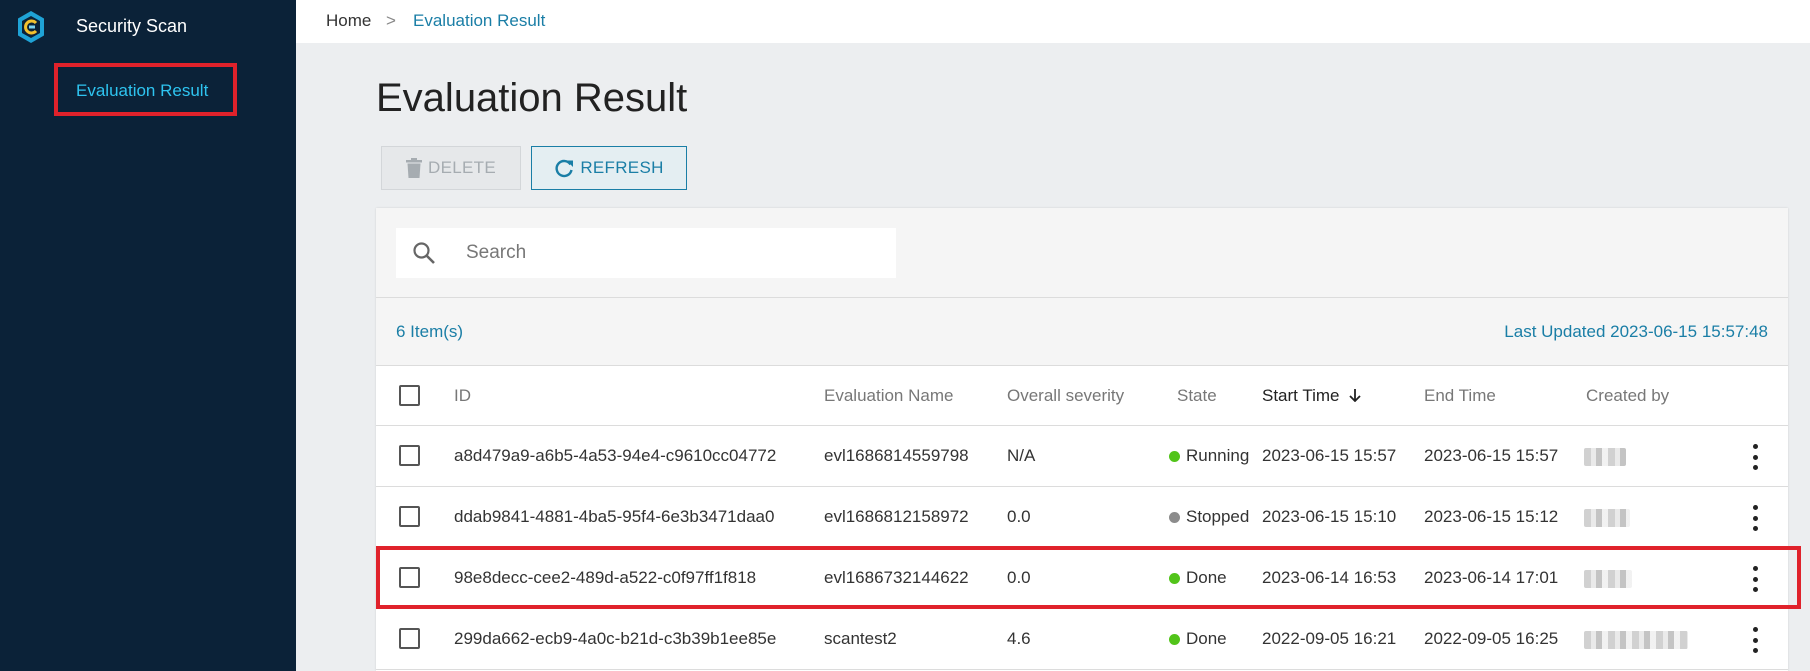 The image size is (1810, 671). Describe the element at coordinates (532, 98) in the screenshot. I see `page-title: Evaluation Result` at that location.